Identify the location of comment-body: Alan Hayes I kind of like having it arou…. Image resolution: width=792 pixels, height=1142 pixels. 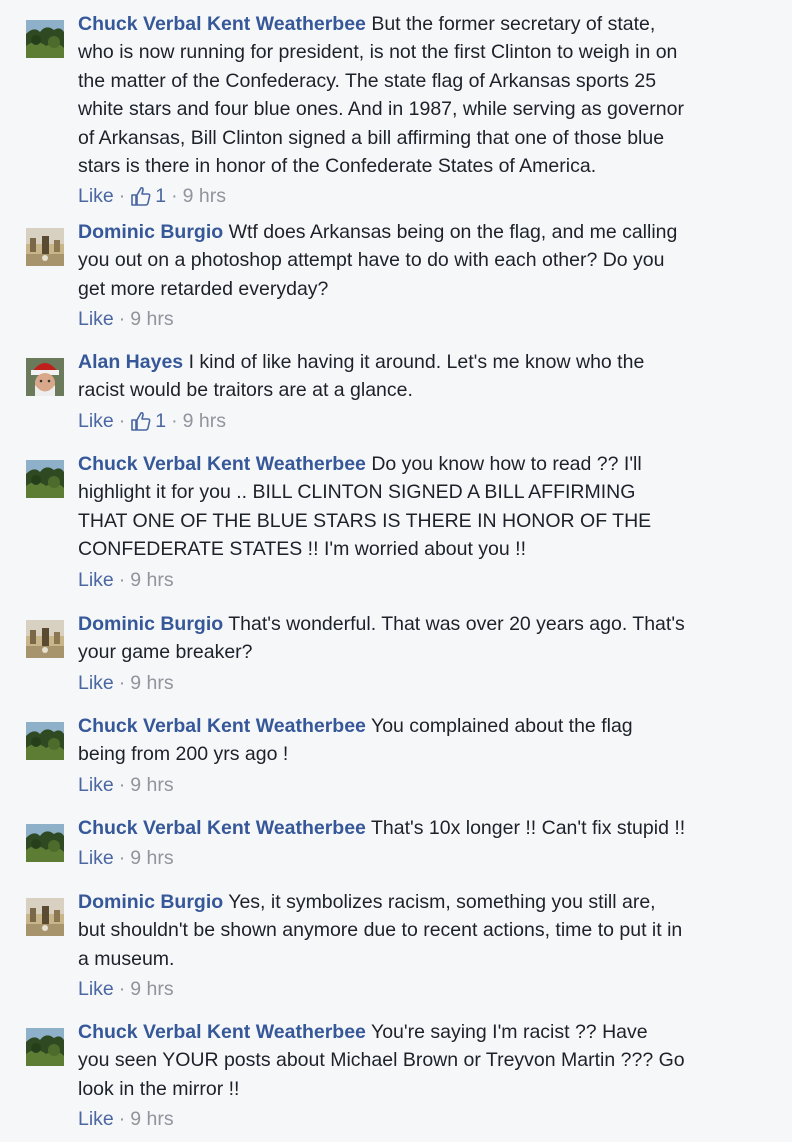
(428, 390).